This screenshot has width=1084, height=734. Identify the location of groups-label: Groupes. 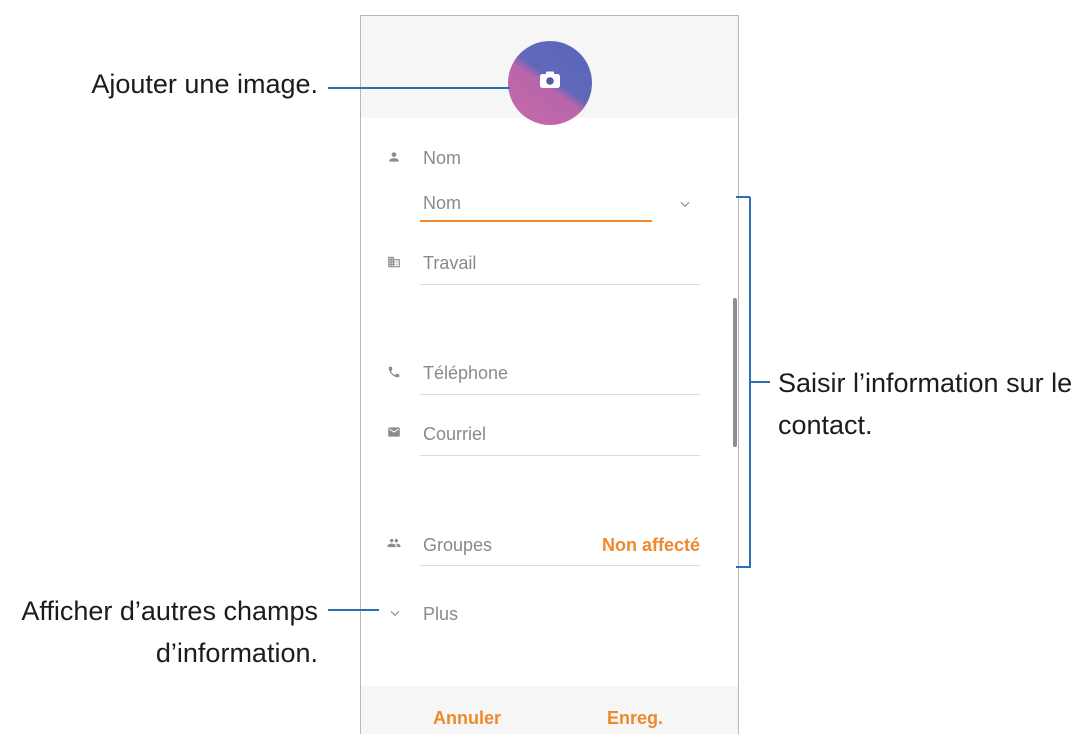
(458, 544).